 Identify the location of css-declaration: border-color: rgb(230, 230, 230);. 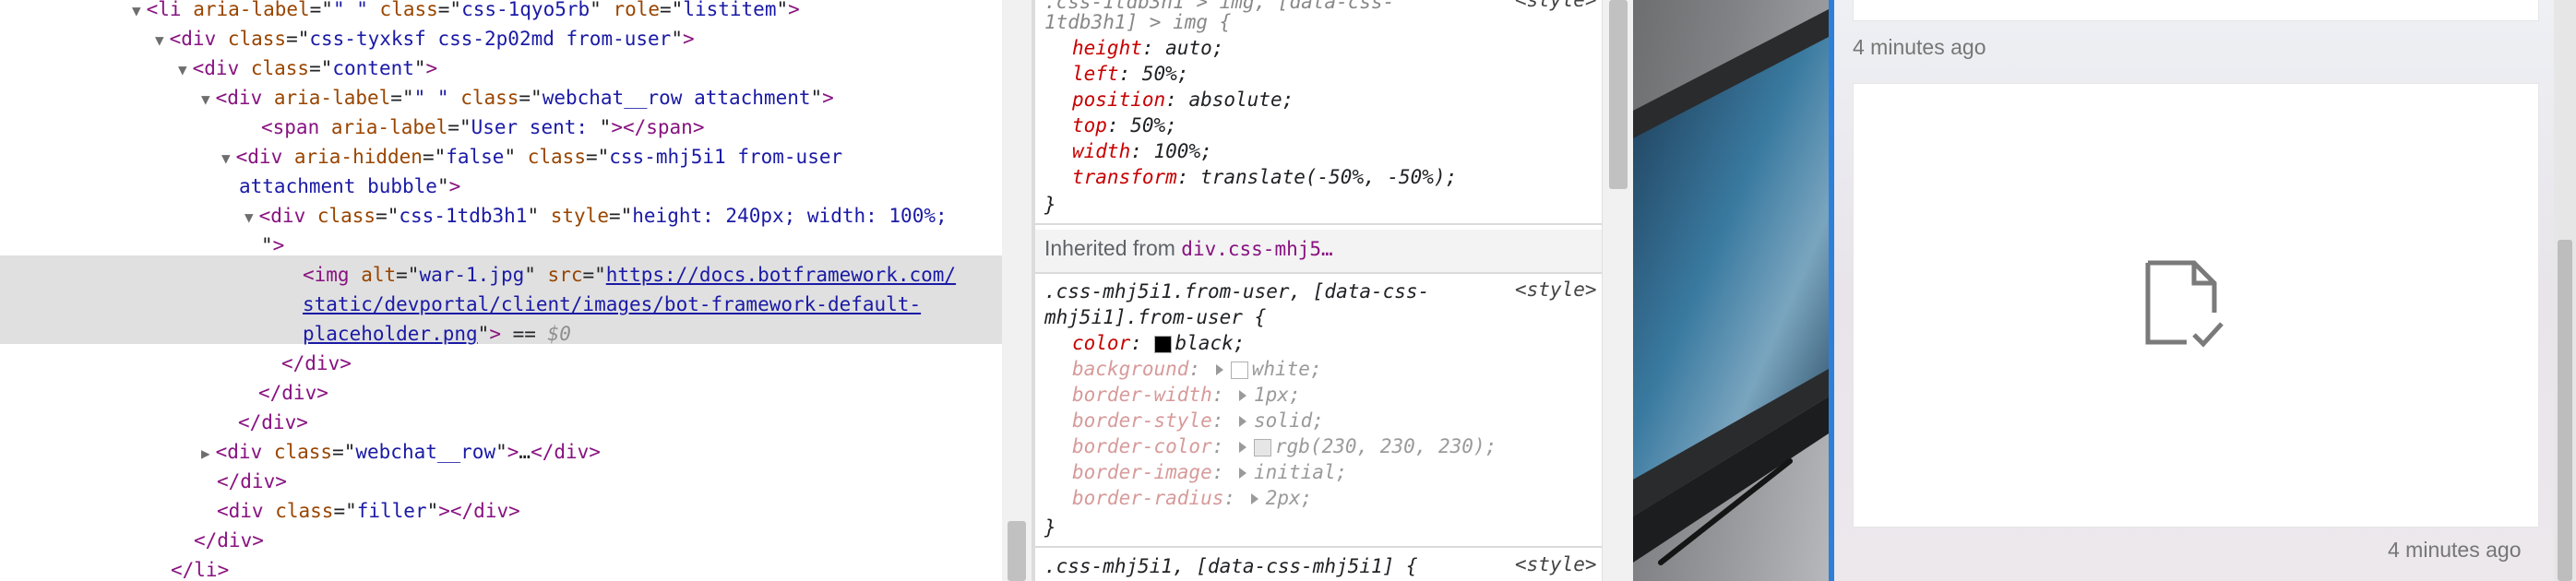
(1285, 446).